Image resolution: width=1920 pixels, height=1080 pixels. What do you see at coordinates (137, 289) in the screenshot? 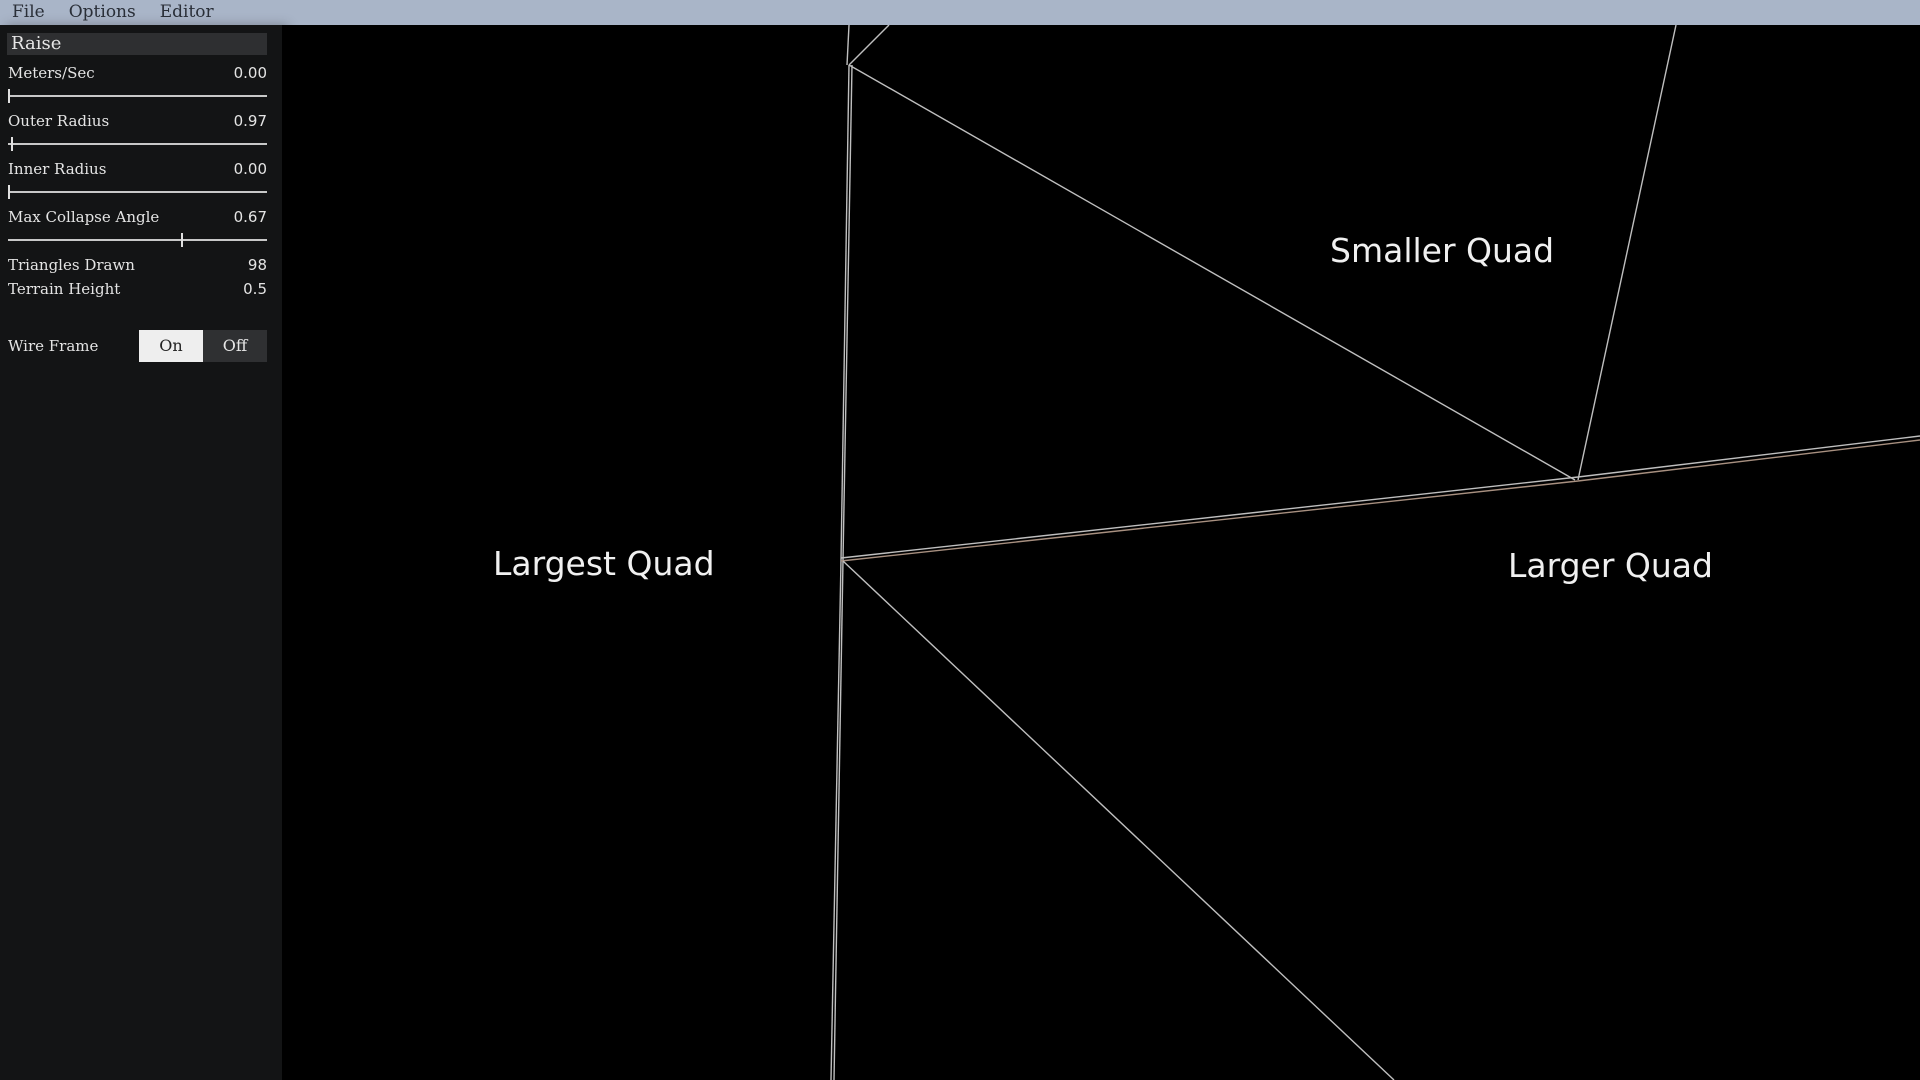
I see `stat-terrain-height: Terrain Height 0.5` at bounding box center [137, 289].